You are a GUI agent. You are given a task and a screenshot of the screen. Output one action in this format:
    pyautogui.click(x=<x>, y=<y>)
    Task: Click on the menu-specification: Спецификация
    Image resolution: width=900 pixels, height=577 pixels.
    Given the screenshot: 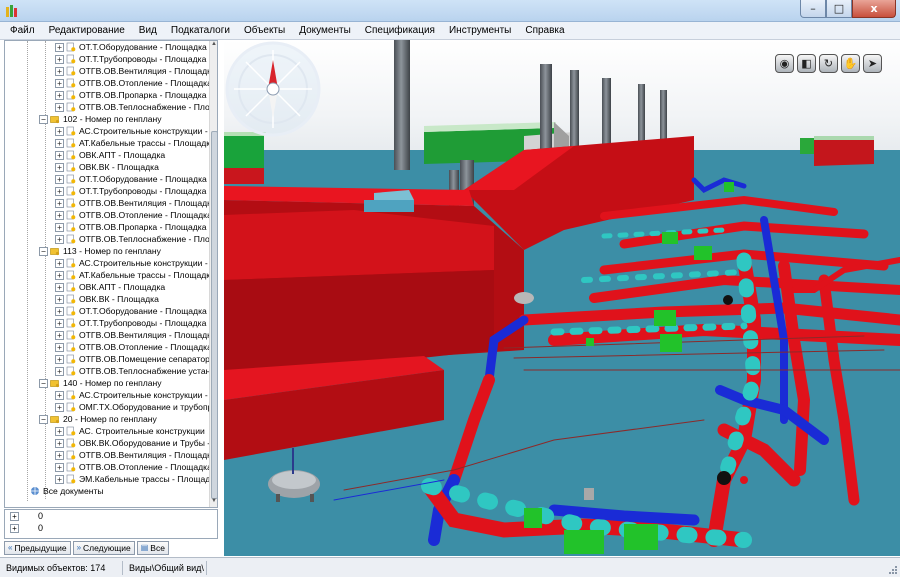 What is the action you would take?
    pyautogui.click(x=400, y=30)
    